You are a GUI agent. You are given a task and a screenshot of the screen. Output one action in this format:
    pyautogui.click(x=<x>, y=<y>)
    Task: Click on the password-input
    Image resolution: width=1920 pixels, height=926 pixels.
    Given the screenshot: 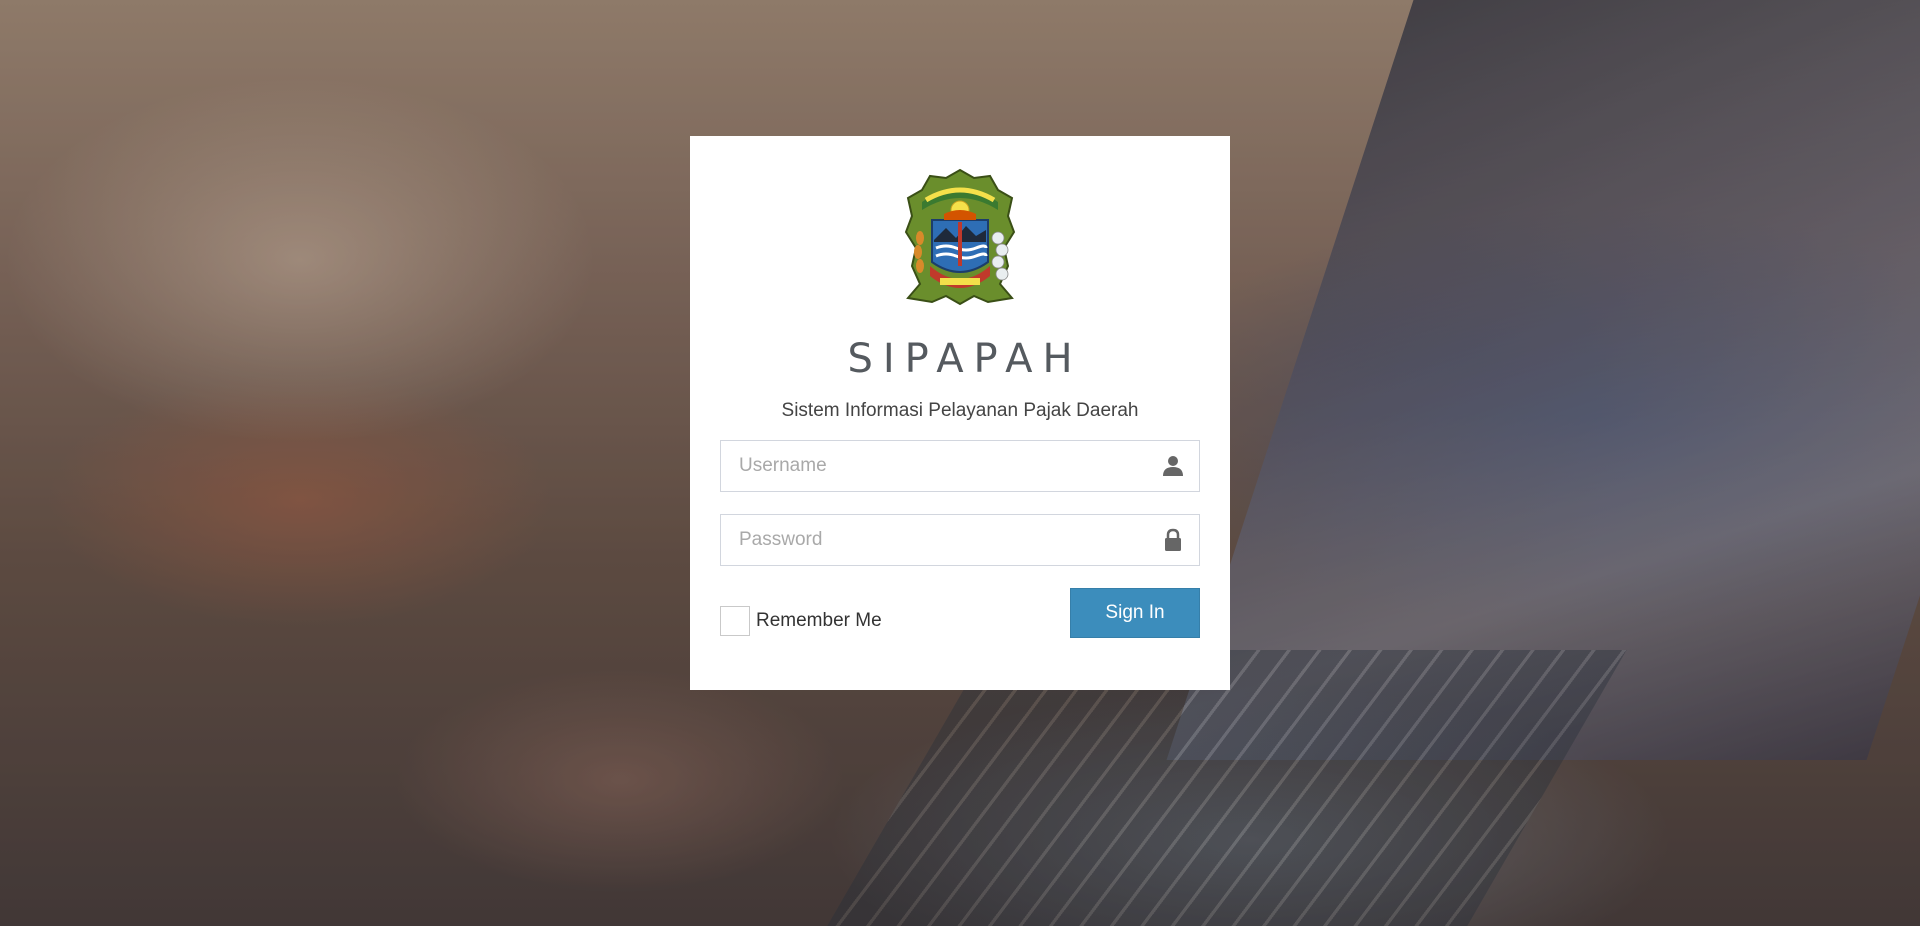 What is the action you would take?
    pyautogui.click(x=960, y=540)
    